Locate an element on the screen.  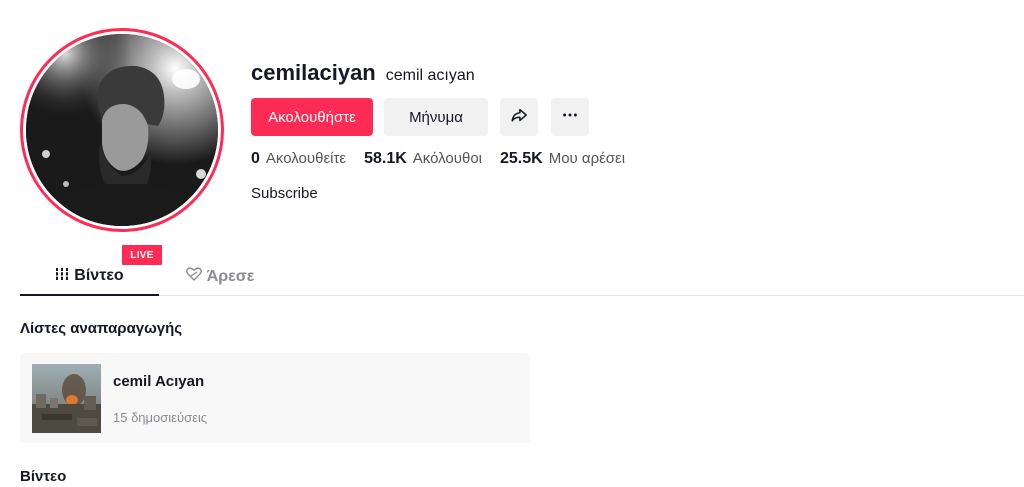
profile-avatar: LIVE is located at coordinates (122, 148).